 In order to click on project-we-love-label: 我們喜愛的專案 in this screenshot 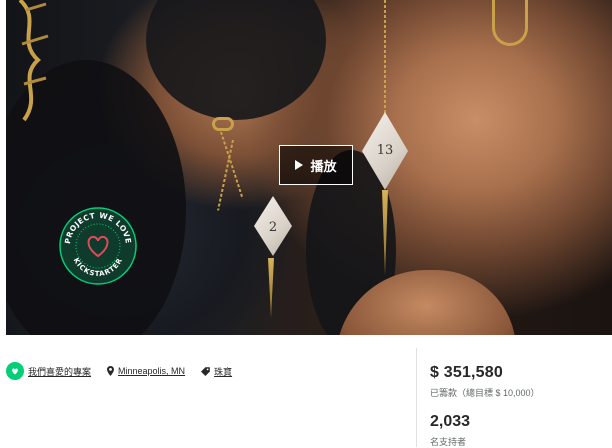, I will do `click(60, 371)`.